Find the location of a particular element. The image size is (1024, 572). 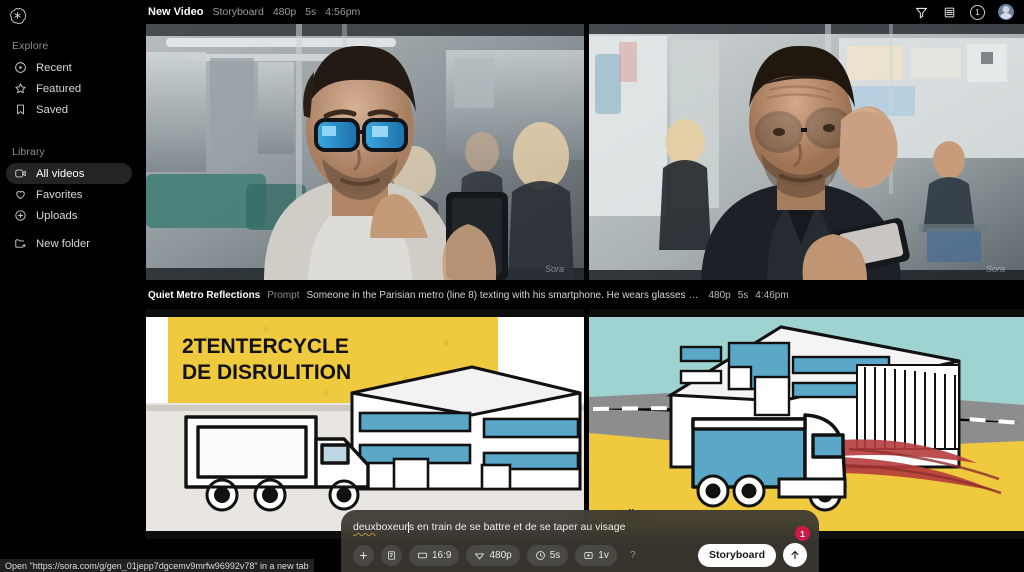

header-resolution: 480p is located at coordinates (284, 12).